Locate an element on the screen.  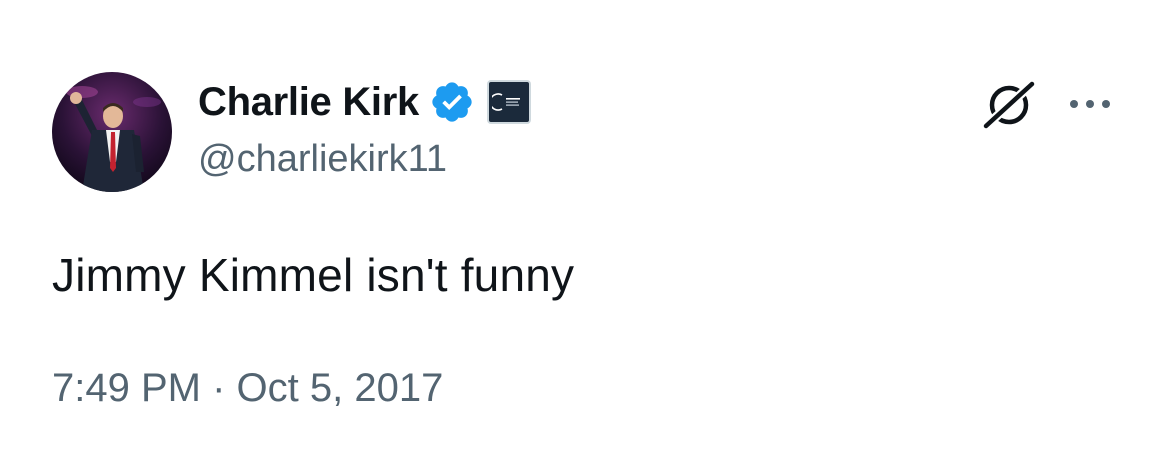
tweet-timestamp: 7:49 PM · Oct 5, 2017 is located at coordinates (247, 388).